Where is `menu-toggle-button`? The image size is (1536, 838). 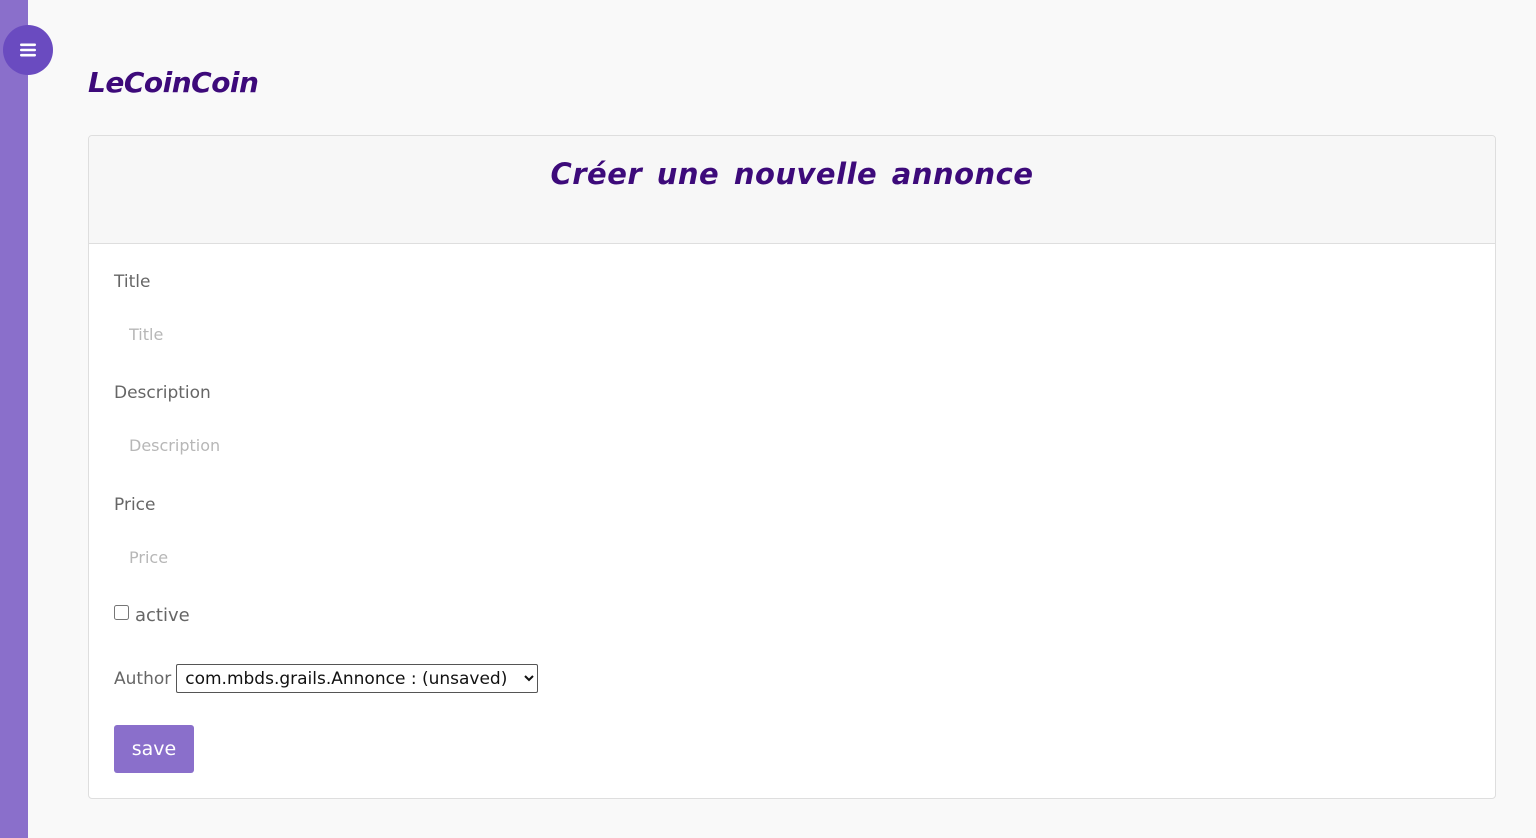
menu-toggle-button is located at coordinates (28, 50).